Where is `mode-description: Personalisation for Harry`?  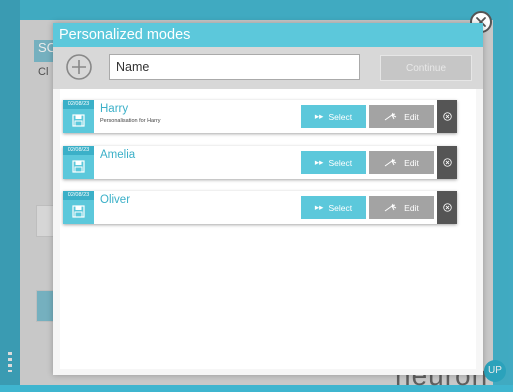 mode-description: Personalisation for Harry is located at coordinates (130, 121).